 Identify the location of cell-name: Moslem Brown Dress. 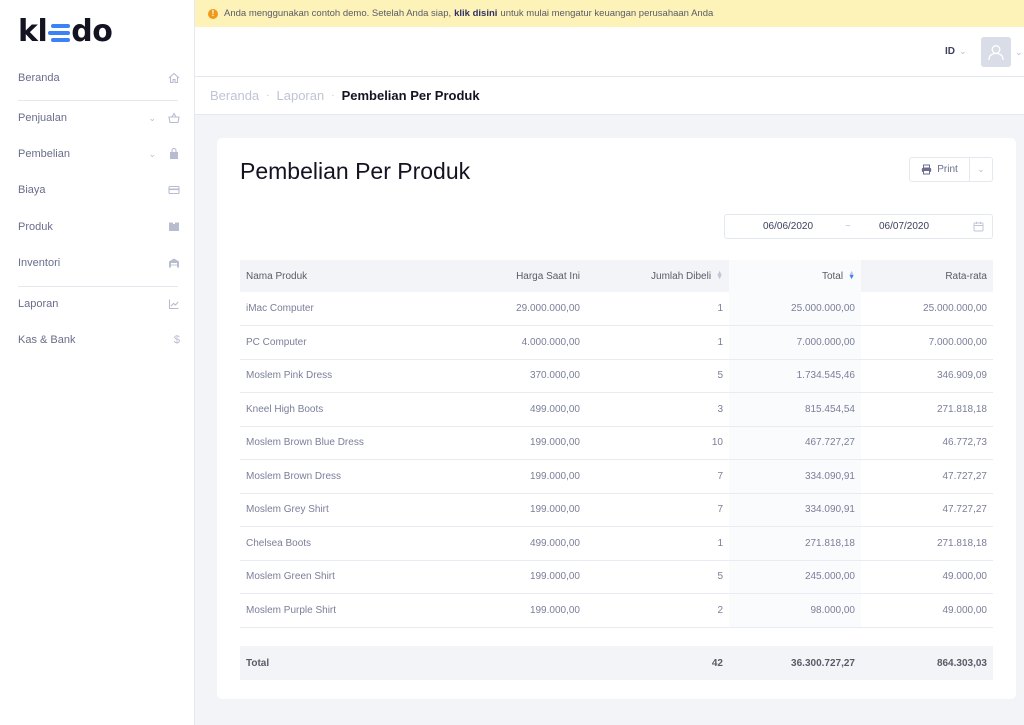
(340, 476).